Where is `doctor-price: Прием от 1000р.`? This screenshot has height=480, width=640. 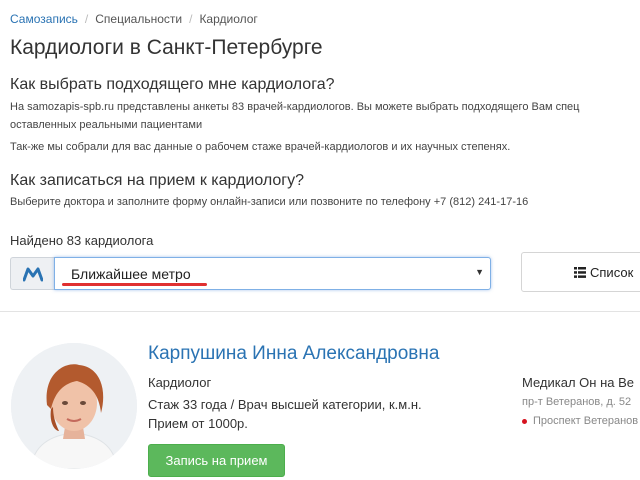
doctor-price: Прием от 1000р. is located at coordinates (198, 423).